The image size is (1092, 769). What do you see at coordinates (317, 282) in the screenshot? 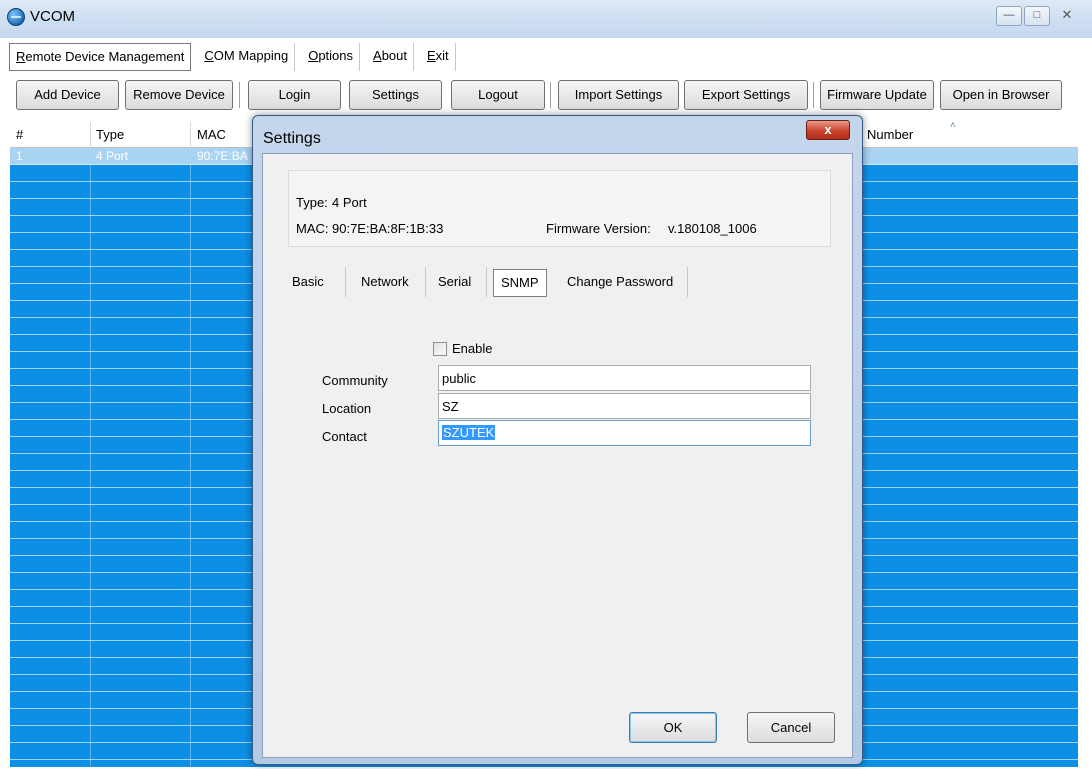
I see `tab-basic: Basic` at bounding box center [317, 282].